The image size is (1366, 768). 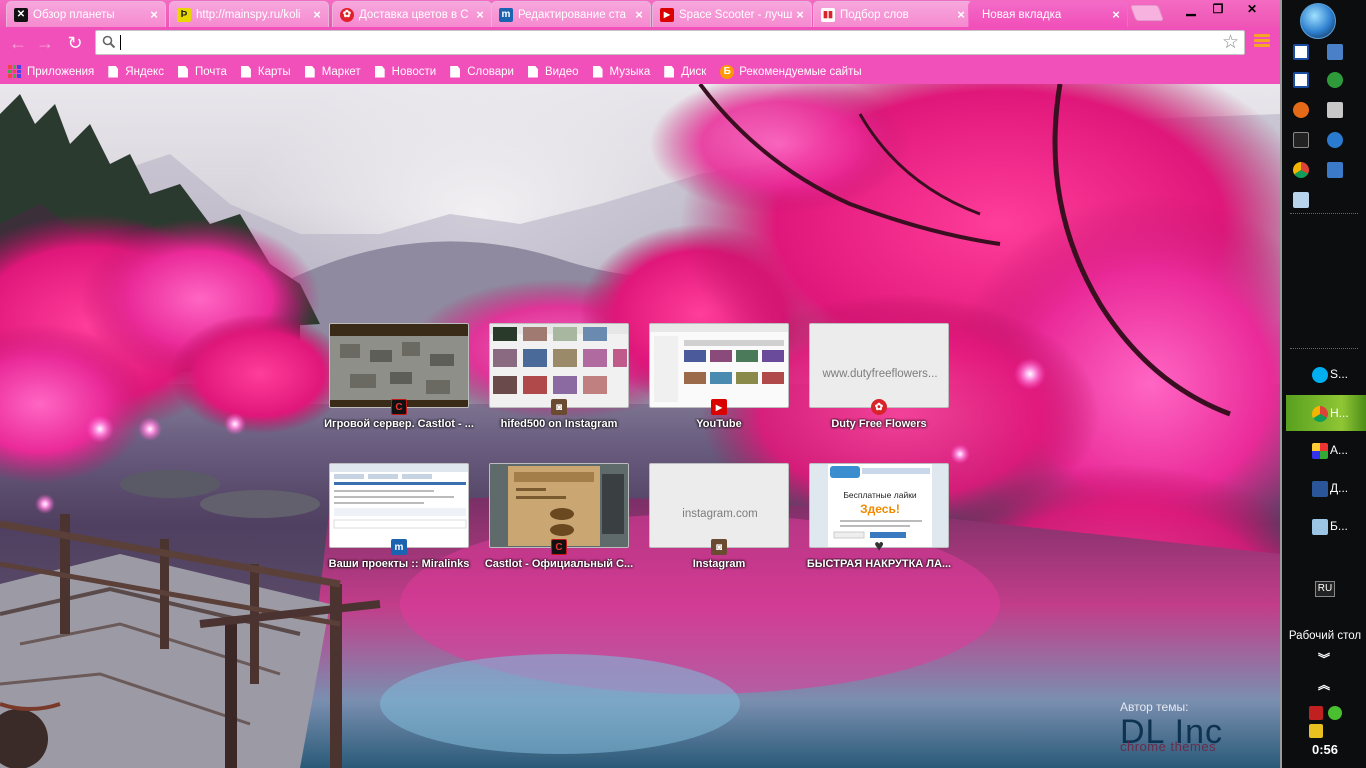 What do you see at coordinates (412, 14) in the screenshot?
I see `tab-2: ✿ Доставка цветов в С ×` at bounding box center [412, 14].